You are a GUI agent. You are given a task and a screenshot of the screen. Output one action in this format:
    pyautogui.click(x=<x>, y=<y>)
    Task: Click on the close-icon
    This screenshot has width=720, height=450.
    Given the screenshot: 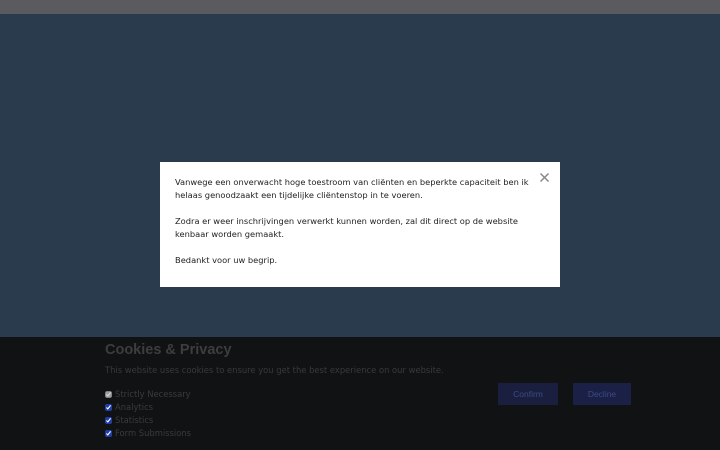 What is the action you would take?
    pyautogui.click(x=544, y=177)
    